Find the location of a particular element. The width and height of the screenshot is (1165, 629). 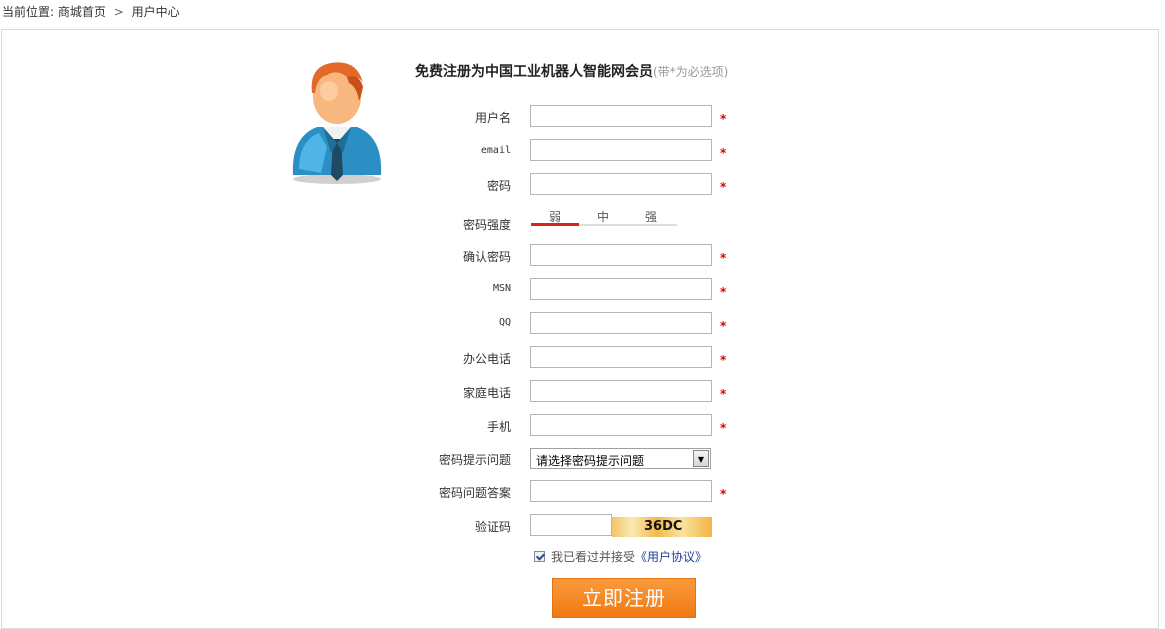

qq-required-mark: * is located at coordinates (723, 326).